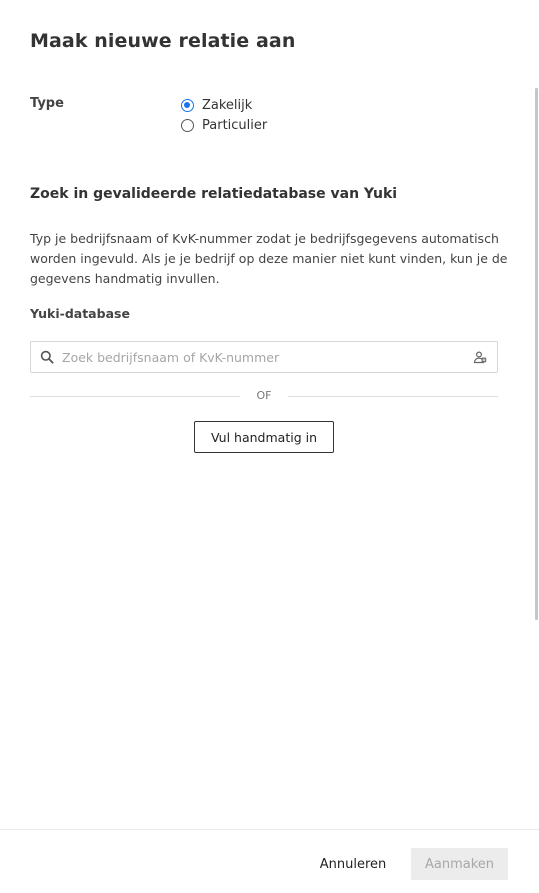 The image size is (539, 893). Describe the element at coordinates (235, 125) in the screenshot. I see `radio-label-particulier: Particulier` at that location.